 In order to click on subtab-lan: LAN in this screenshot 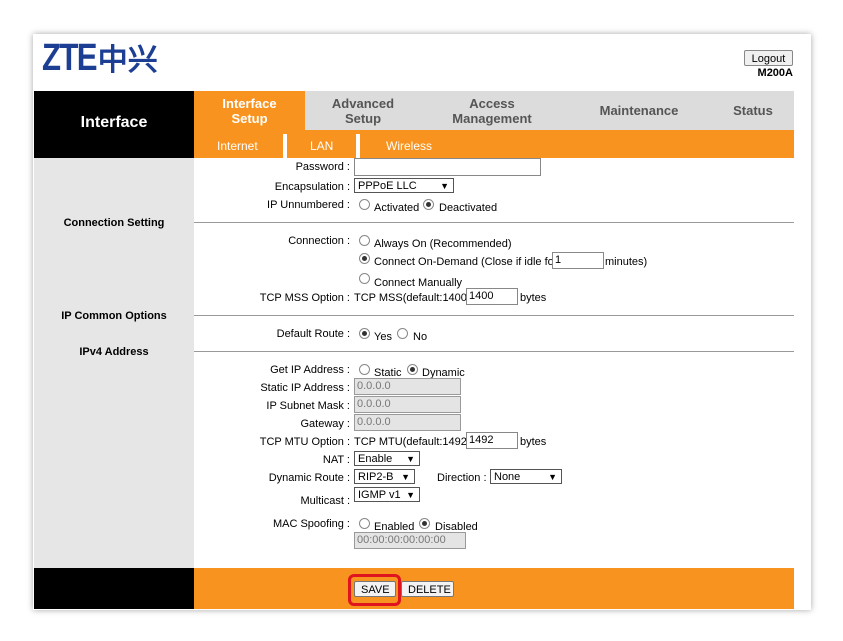, I will do `click(321, 146)`.